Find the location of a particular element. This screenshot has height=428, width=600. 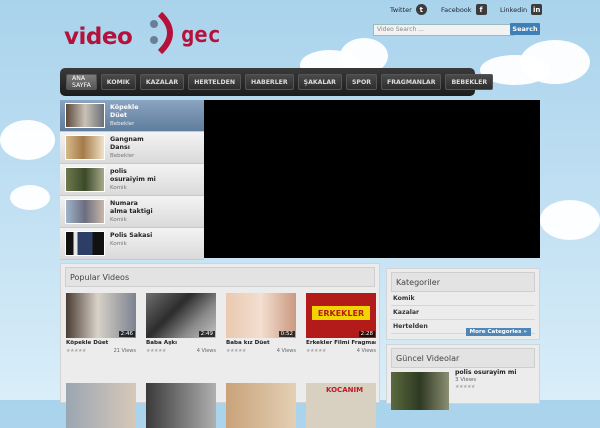

recent-videos-heading: Güncel Videolar is located at coordinates (463, 358).